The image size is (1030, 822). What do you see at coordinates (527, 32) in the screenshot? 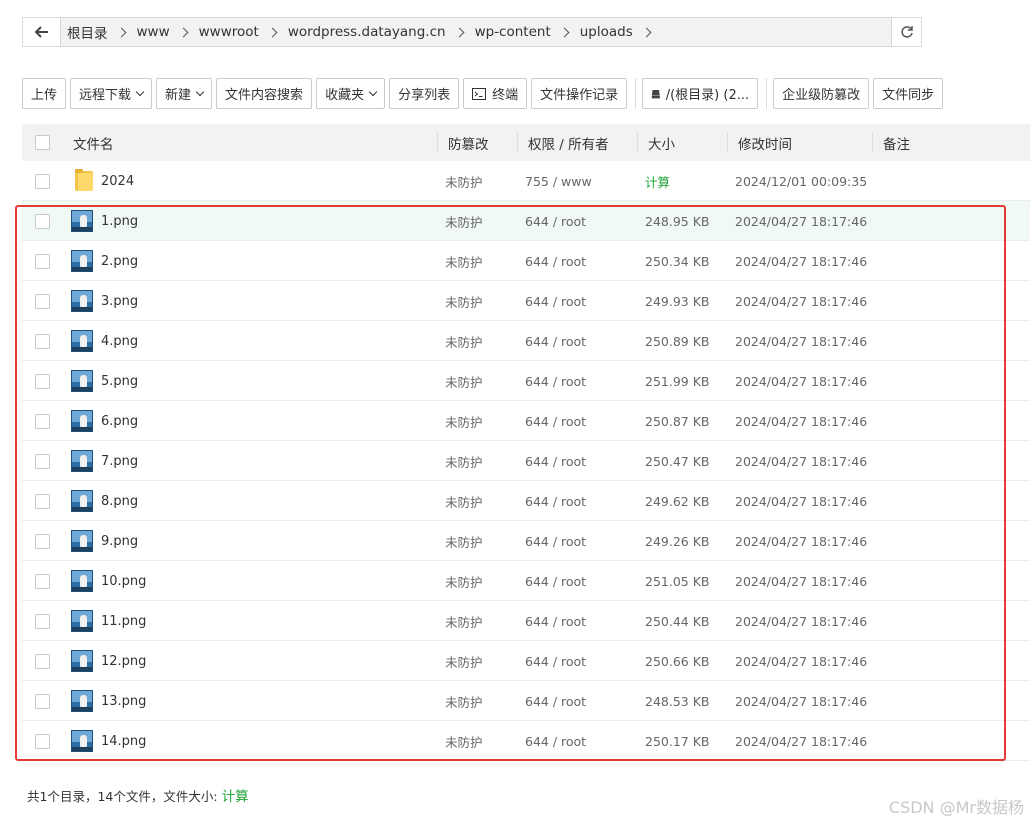
I see `breadcrumb-item-wp-content: wp-content` at bounding box center [527, 32].